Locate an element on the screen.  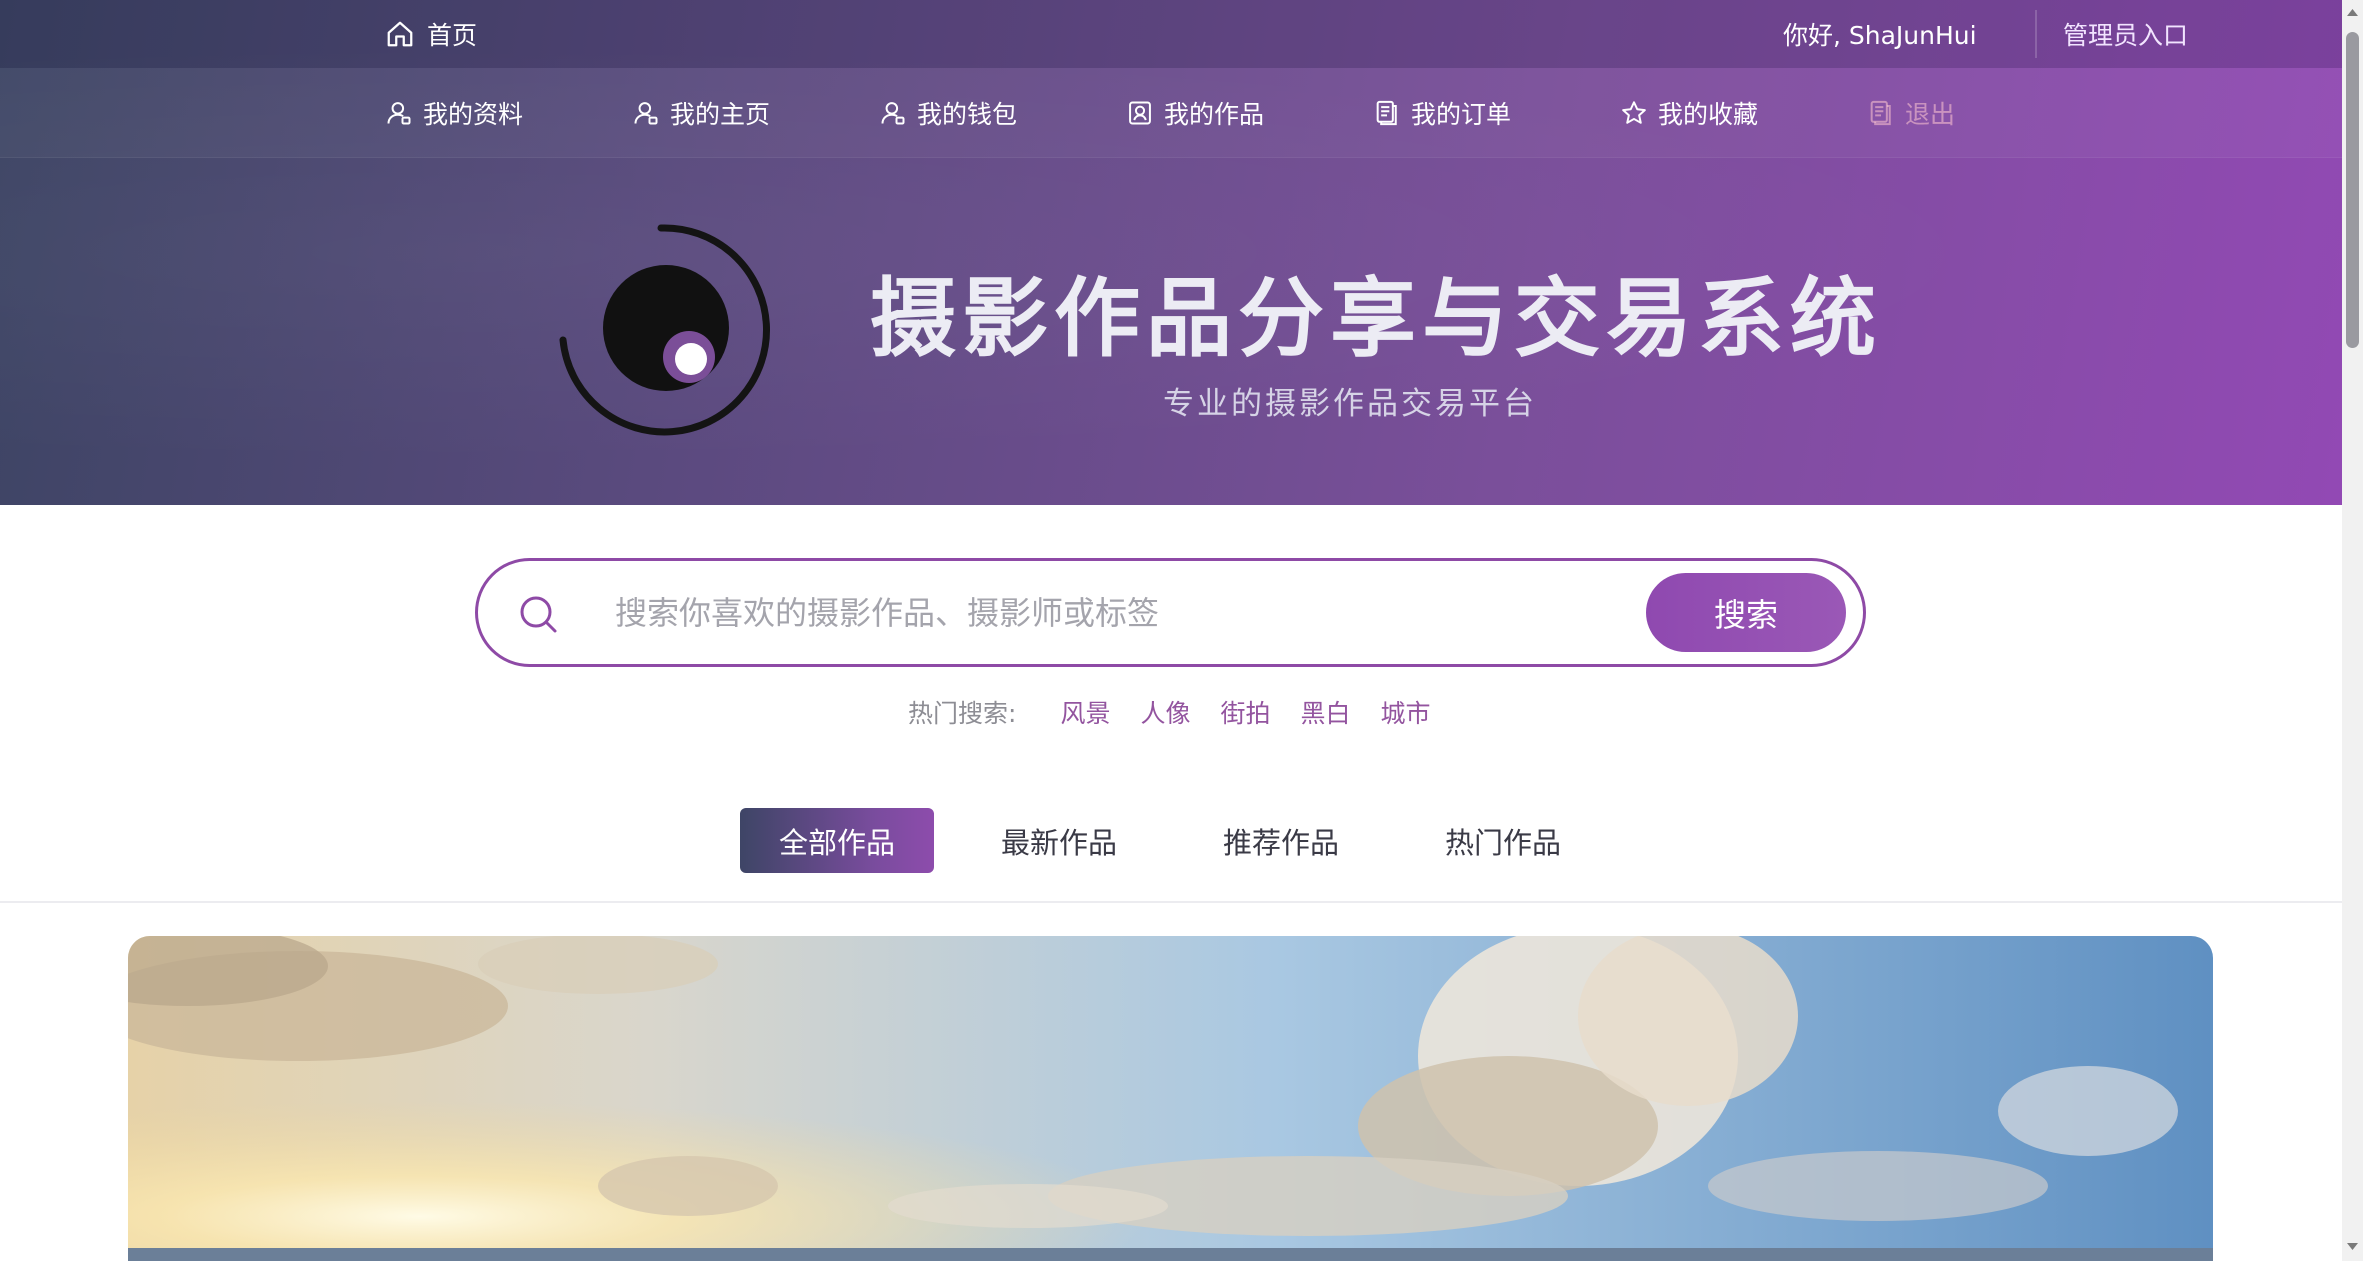
home-link: 首页 is located at coordinates (431, 34).